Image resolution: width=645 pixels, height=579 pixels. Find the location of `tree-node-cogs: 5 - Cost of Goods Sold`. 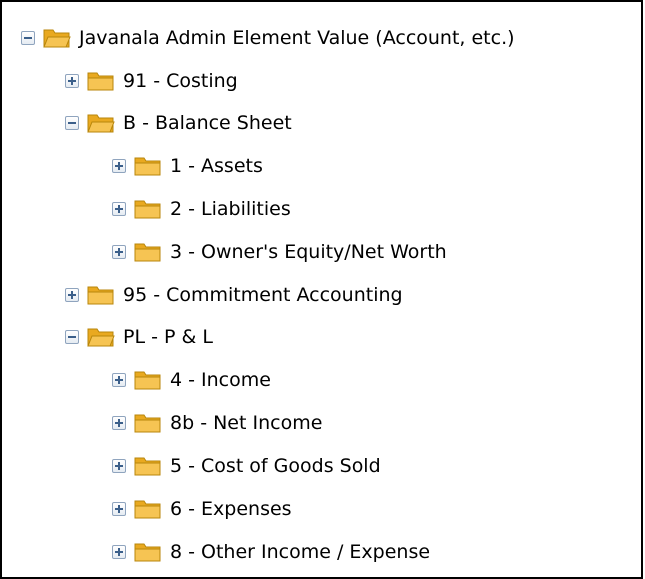

tree-node-cogs: 5 - Cost of Goods Sold is located at coordinates (246, 466).